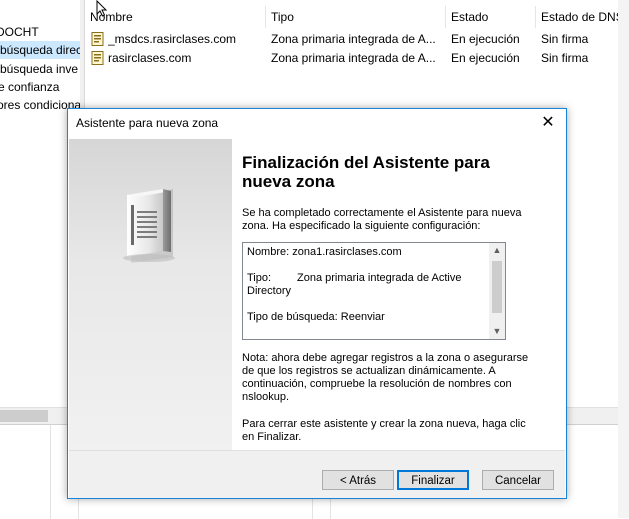  What do you see at coordinates (358, 480) in the screenshot?
I see `back-button: < Atrás` at bounding box center [358, 480].